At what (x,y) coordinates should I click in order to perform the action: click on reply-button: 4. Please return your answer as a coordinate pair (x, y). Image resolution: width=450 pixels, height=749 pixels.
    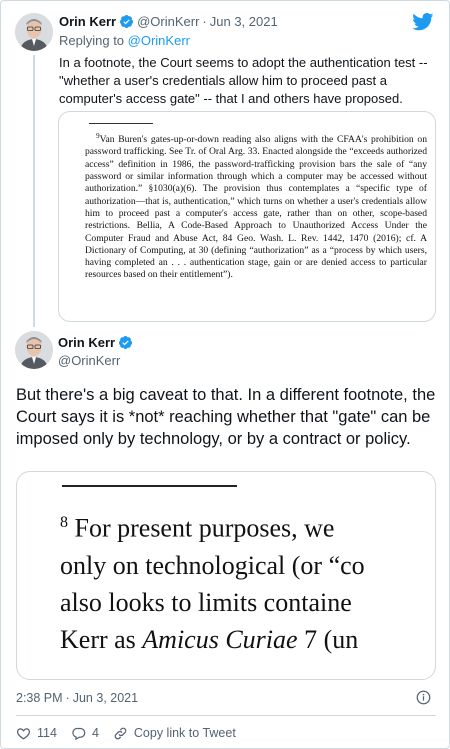
    Looking at the image, I should click on (85, 733).